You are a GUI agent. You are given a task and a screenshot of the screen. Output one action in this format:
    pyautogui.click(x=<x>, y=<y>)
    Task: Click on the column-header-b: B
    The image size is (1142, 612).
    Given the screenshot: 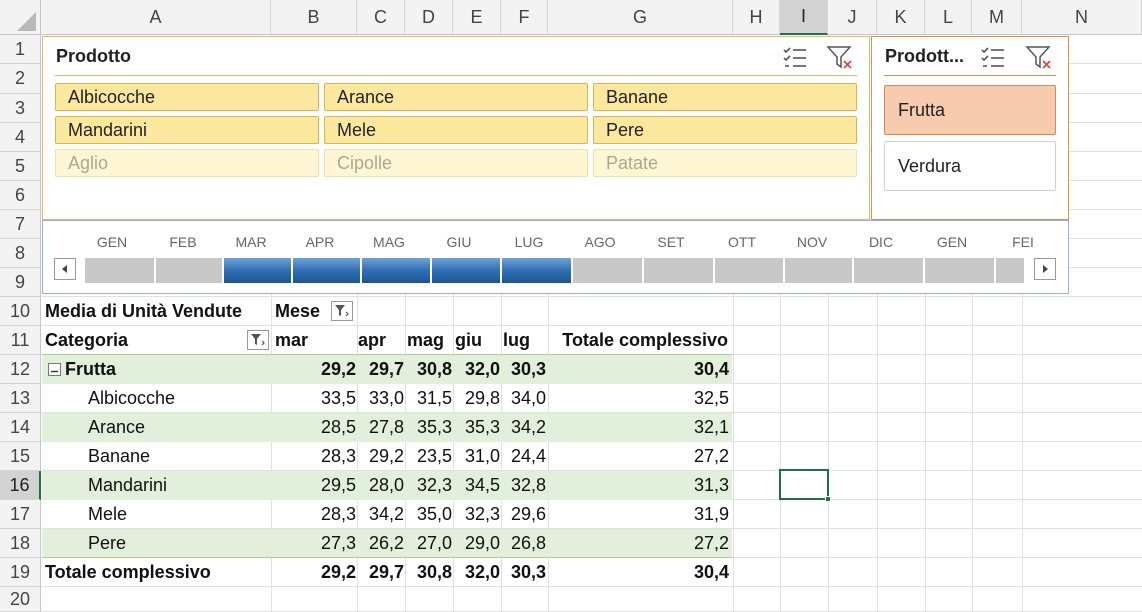 What is the action you would take?
    pyautogui.click(x=314, y=17)
    